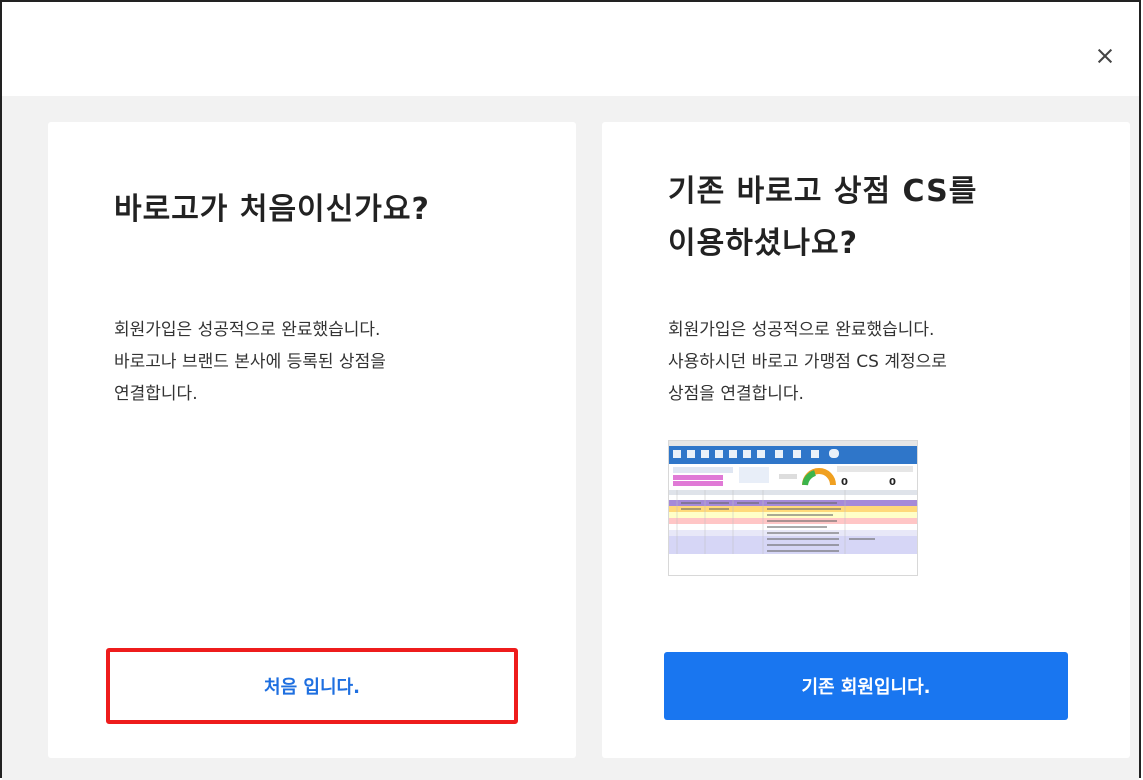  What do you see at coordinates (156, 394) in the screenshot?
I see `new-user-desc-line: 연결합니다.` at bounding box center [156, 394].